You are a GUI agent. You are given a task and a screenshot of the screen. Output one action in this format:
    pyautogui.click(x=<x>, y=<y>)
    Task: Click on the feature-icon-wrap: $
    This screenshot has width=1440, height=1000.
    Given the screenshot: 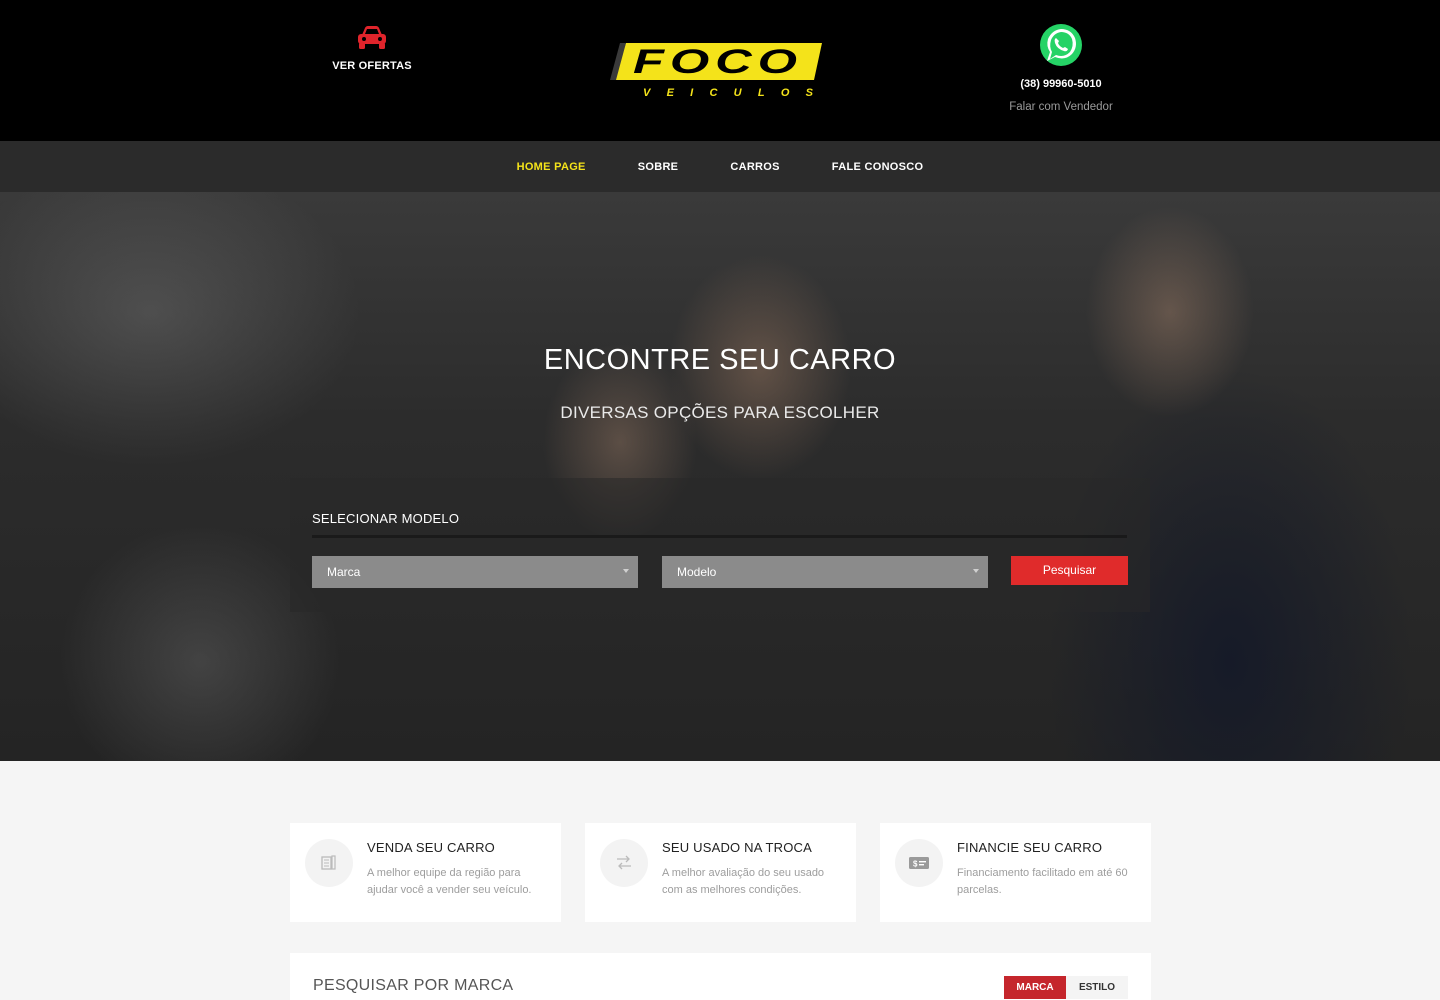 What is the action you would take?
    pyautogui.click(x=919, y=863)
    